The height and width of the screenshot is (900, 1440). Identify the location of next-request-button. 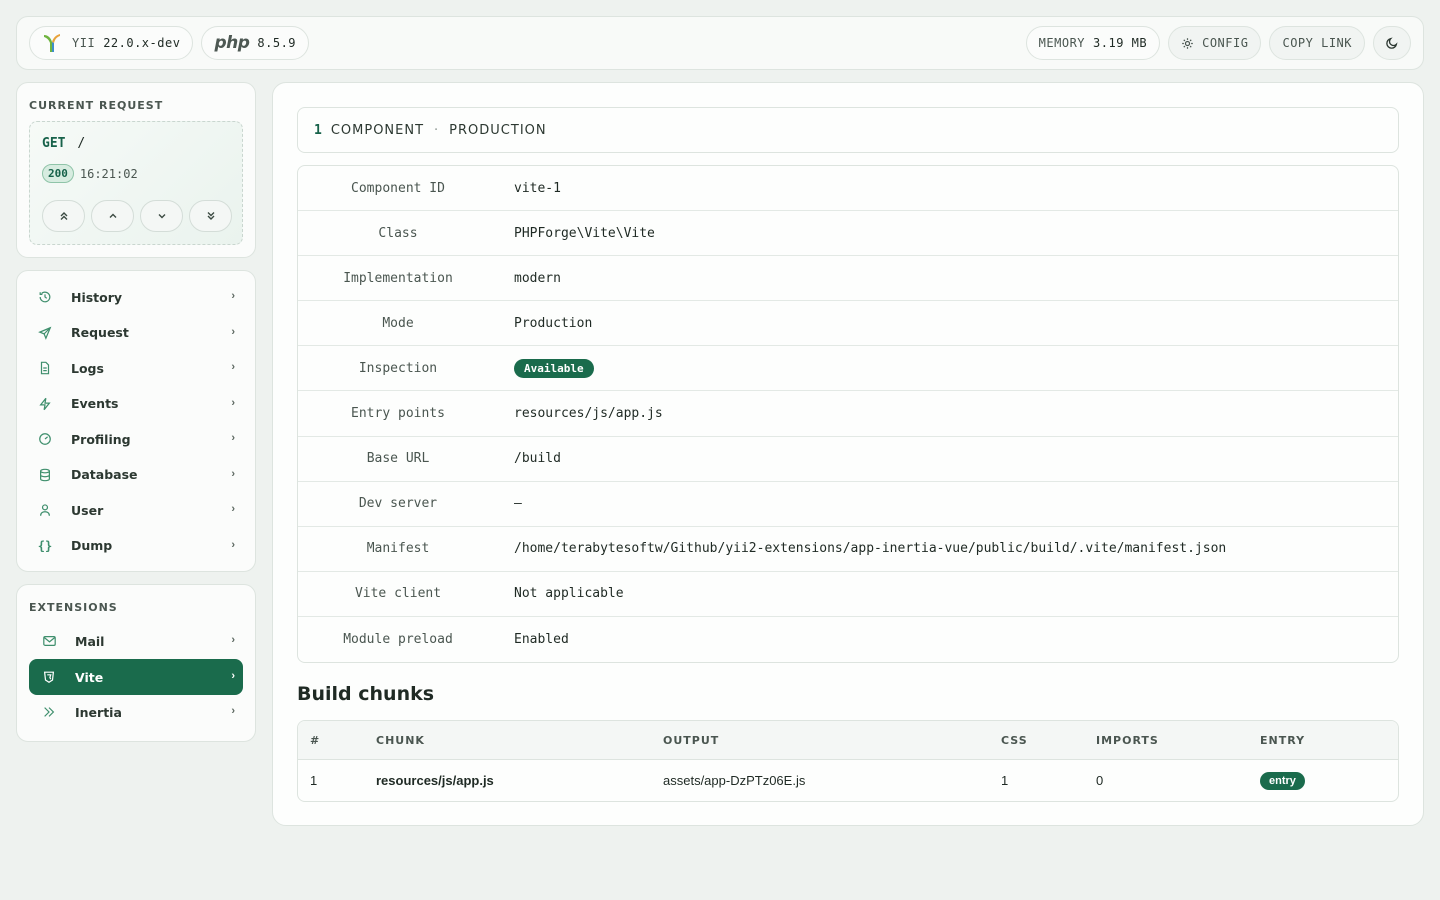
(161, 216).